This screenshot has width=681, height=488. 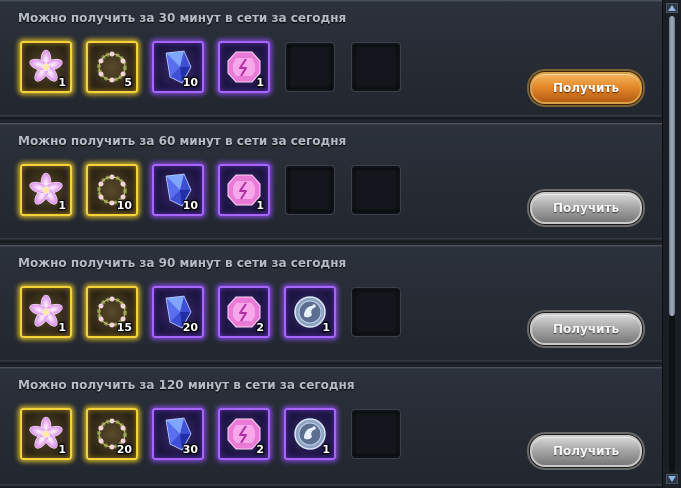 What do you see at coordinates (178, 434) in the screenshot?
I see `item-slot: 30` at bounding box center [178, 434].